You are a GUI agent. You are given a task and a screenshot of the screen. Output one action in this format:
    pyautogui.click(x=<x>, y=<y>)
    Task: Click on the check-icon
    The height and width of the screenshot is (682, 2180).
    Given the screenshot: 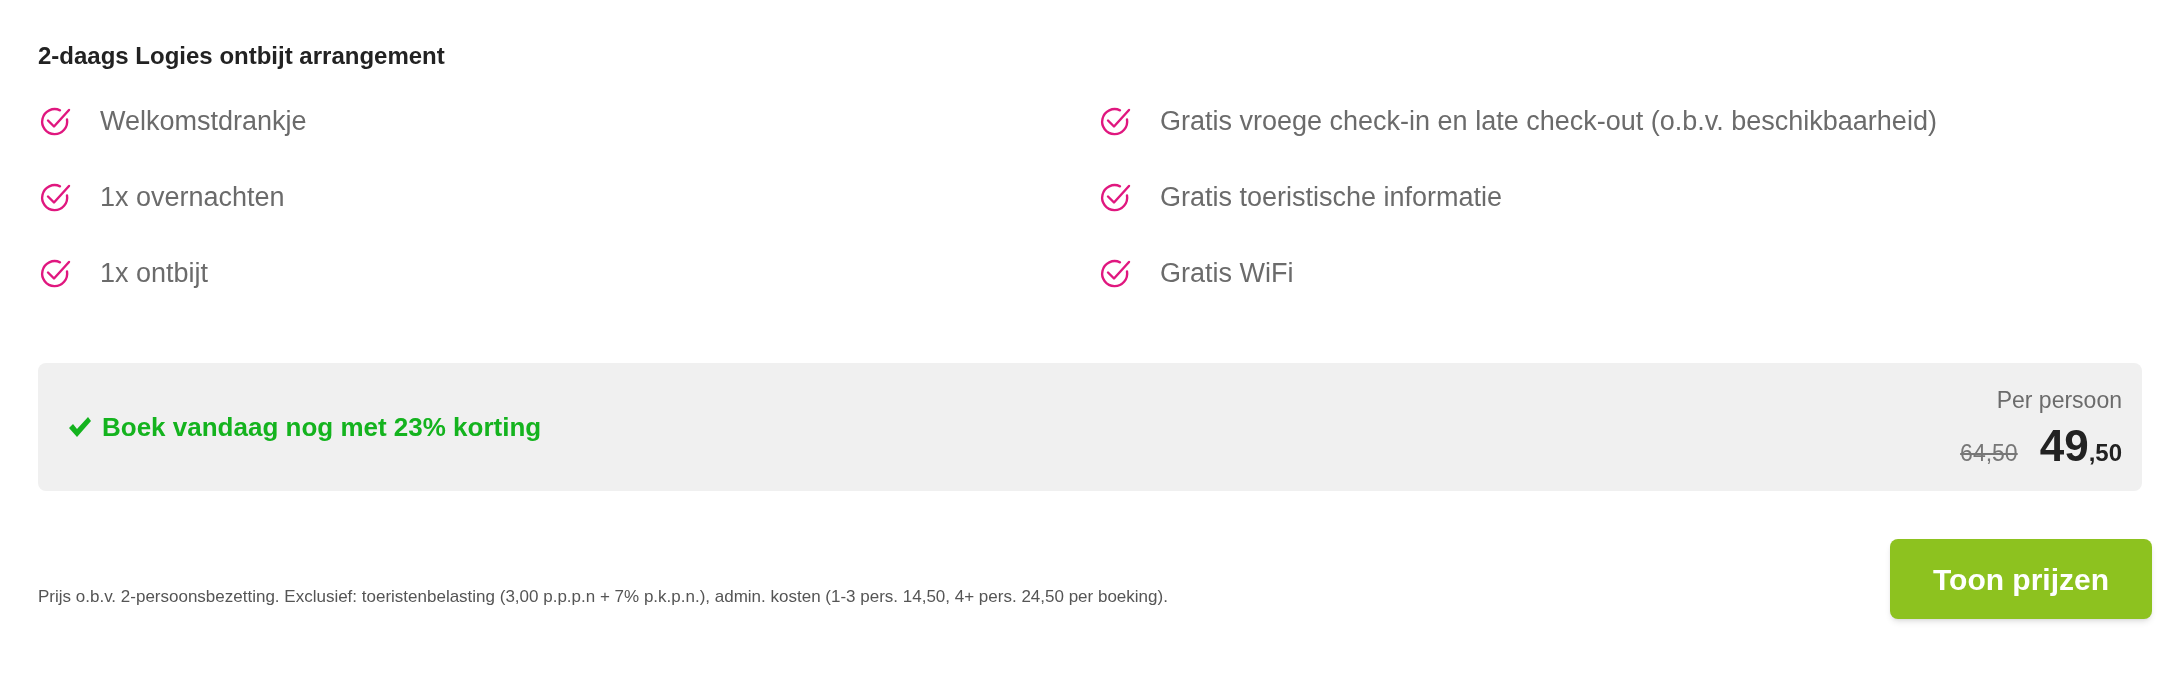 What is the action you would take?
    pyautogui.click(x=80, y=427)
    